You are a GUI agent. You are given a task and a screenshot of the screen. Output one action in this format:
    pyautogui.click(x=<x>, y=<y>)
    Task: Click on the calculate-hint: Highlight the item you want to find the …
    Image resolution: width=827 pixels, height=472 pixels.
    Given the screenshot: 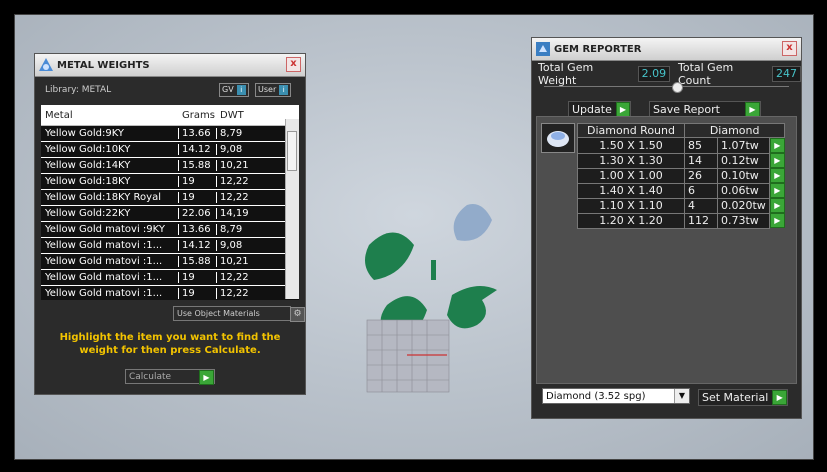 What is the action you would take?
    pyautogui.click(x=170, y=344)
    